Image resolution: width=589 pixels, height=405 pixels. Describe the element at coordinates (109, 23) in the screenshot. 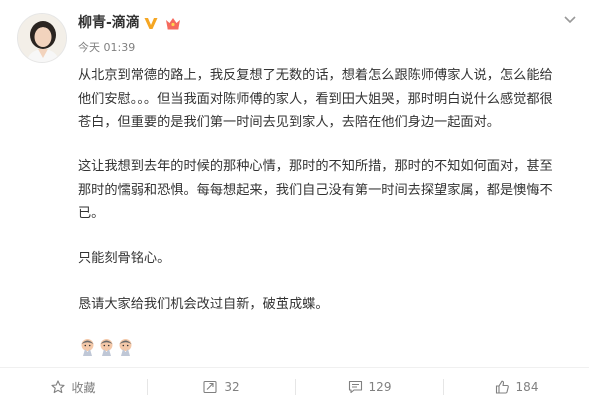

I see `author-name: 柳青-滴滴` at that location.